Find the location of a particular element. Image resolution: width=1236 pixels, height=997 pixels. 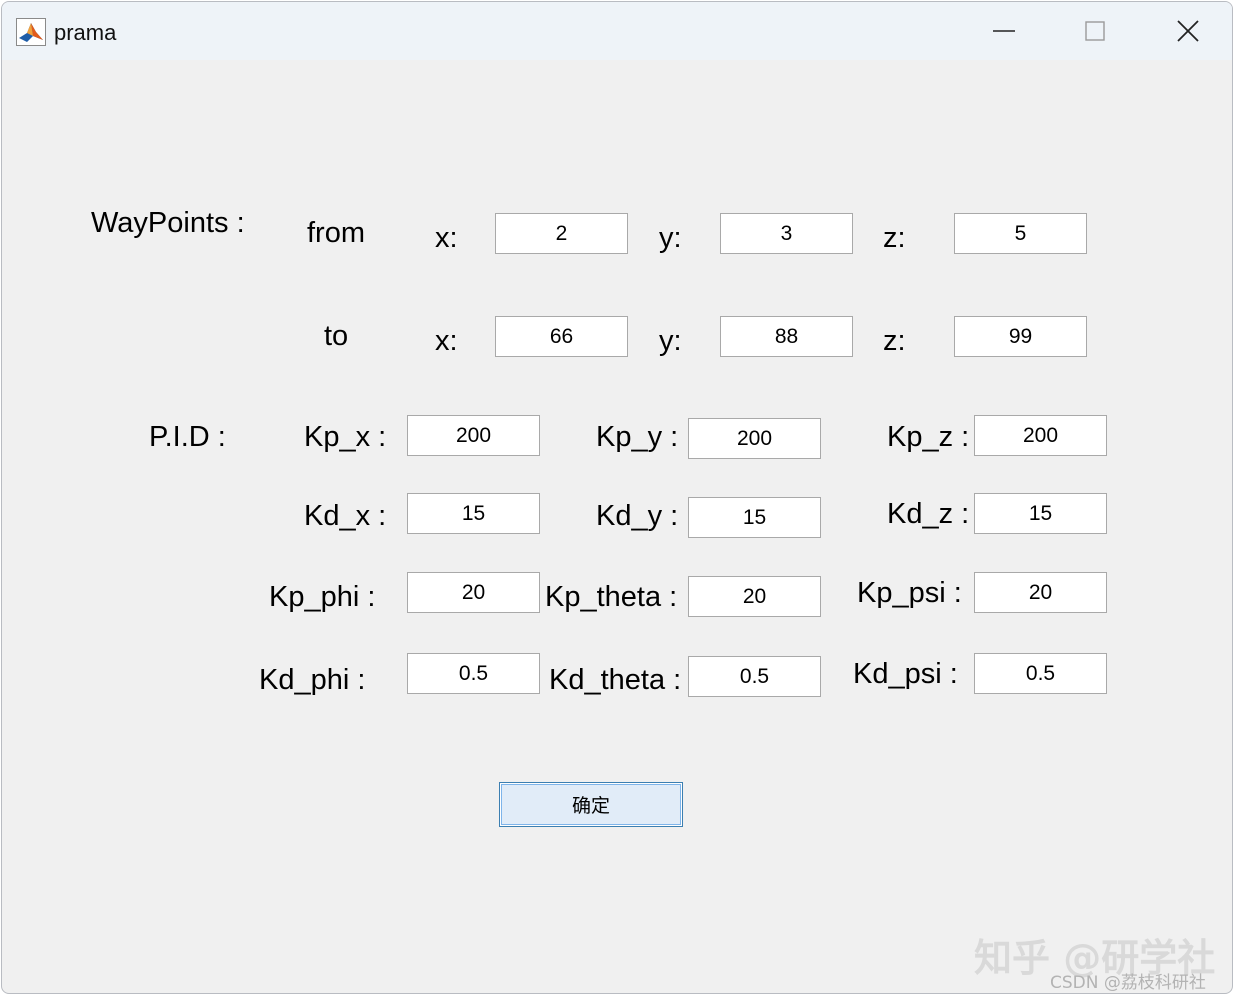

kd-x-label: Kd_x : is located at coordinates (345, 516).